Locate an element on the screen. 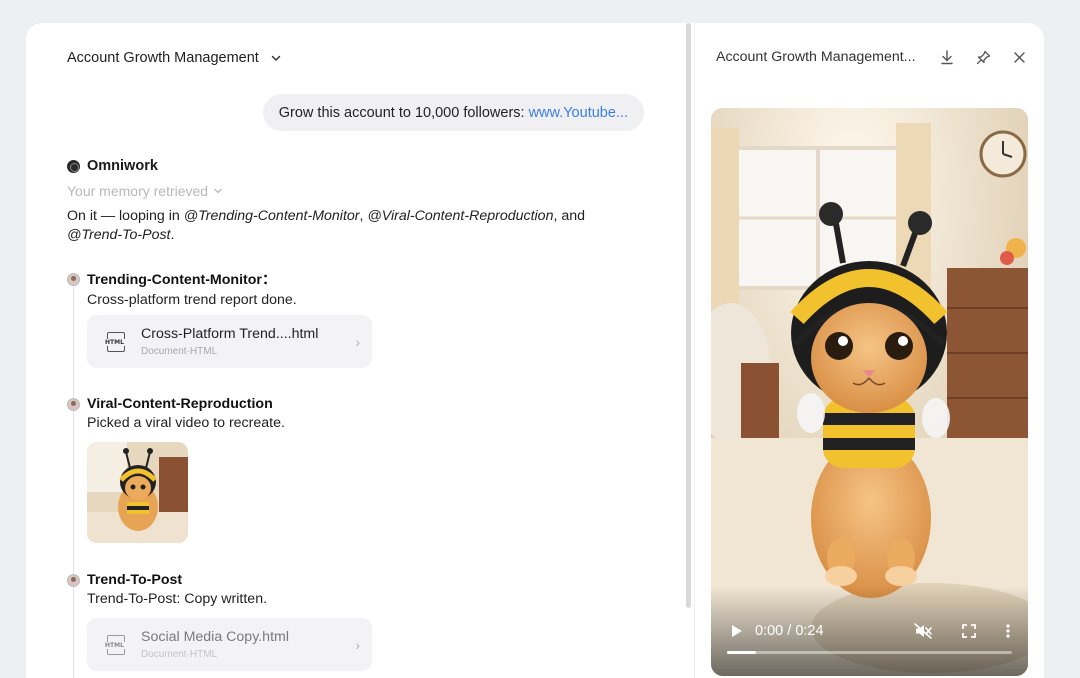 The image size is (1080, 678). user-message-text: Grow this account to 10,000 followers: is located at coordinates (401, 112).